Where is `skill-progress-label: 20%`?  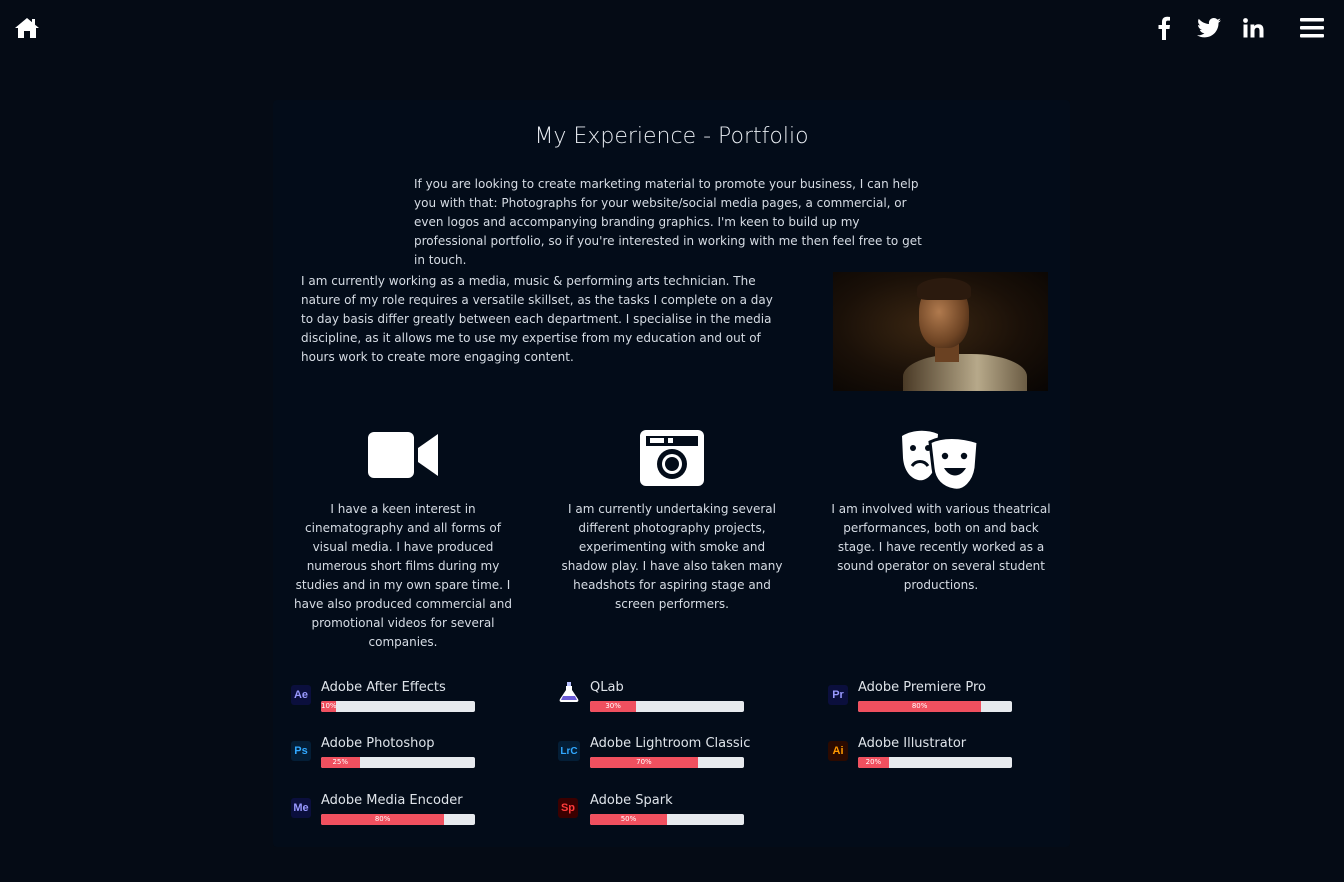 skill-progress-label: 20% is located at coordinates (873, 762).